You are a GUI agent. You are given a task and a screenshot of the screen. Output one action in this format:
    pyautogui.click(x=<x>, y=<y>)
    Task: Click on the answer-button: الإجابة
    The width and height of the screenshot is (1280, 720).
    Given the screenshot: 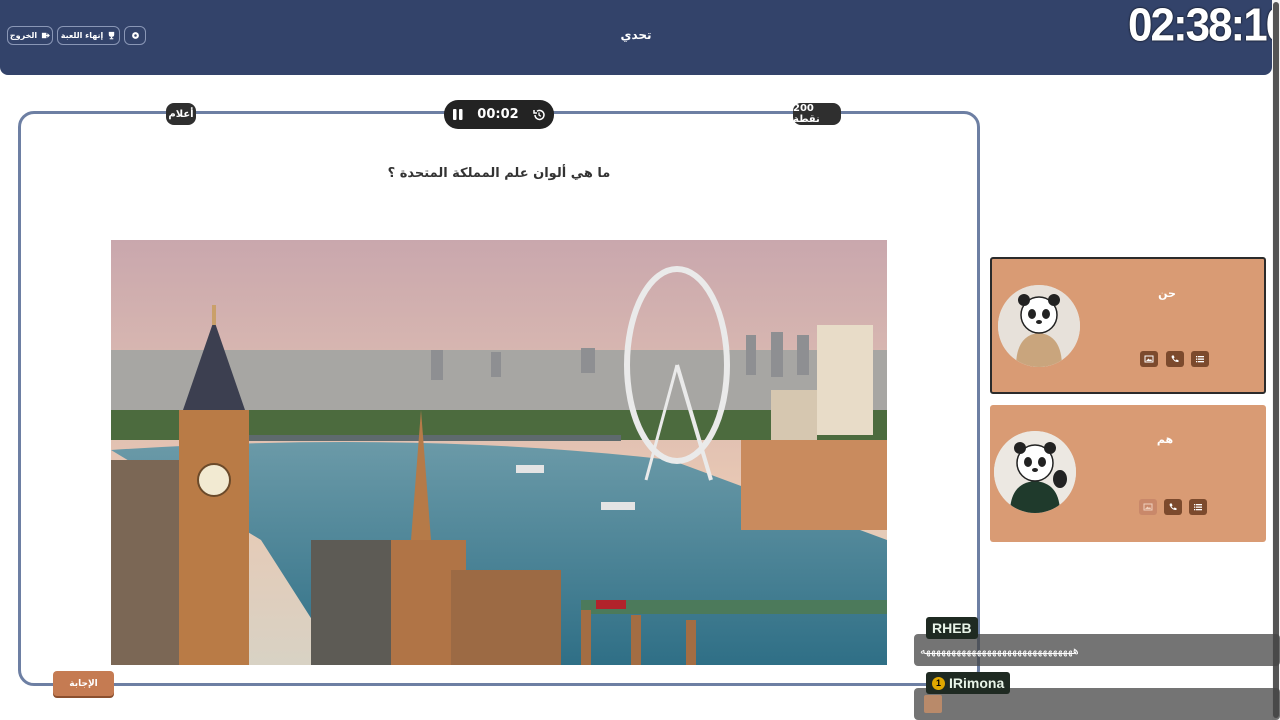 What is the action you would take?
    pyautogui.click(x=83, y=683)
    